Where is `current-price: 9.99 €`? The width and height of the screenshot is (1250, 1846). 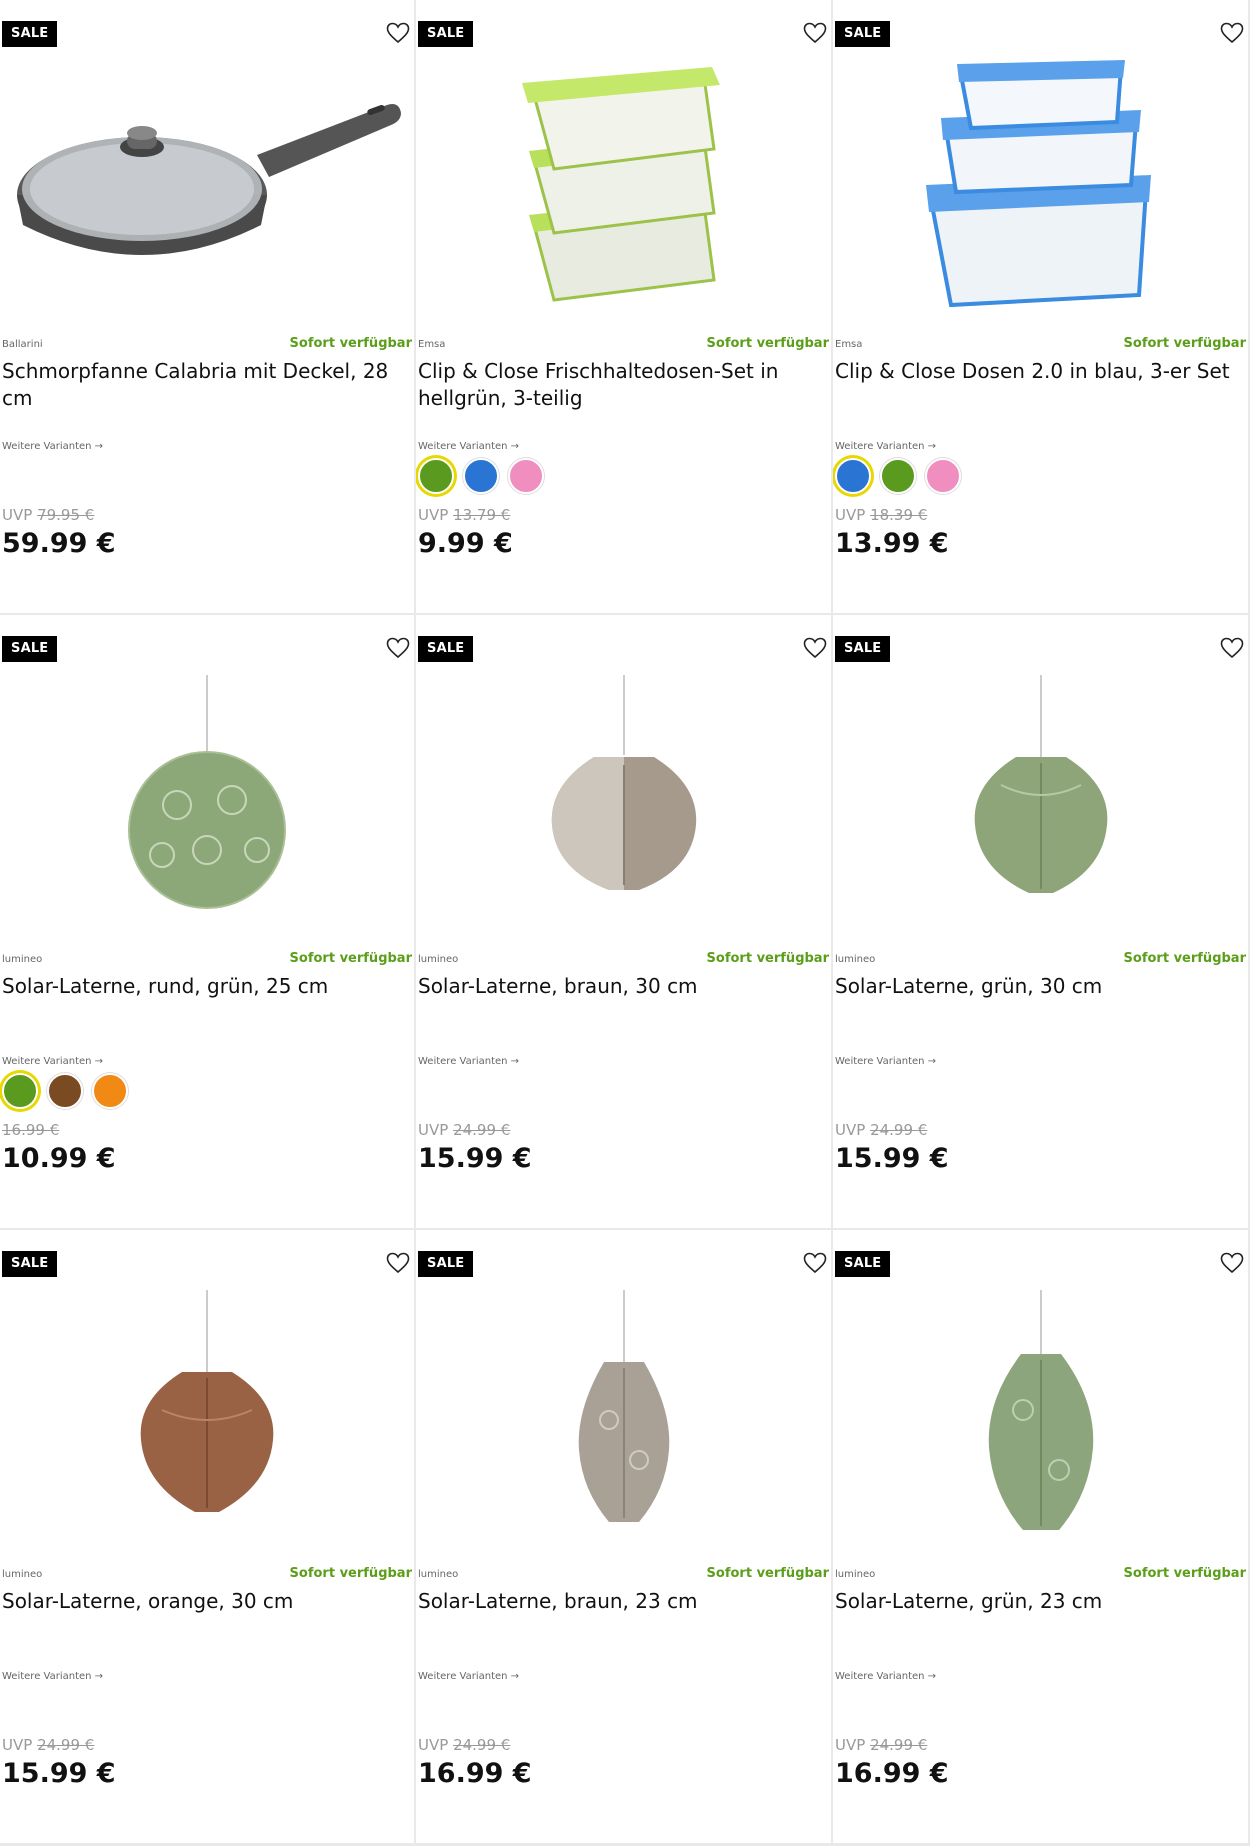
current-price: 9.99 € is located at coordinates (465, 543).